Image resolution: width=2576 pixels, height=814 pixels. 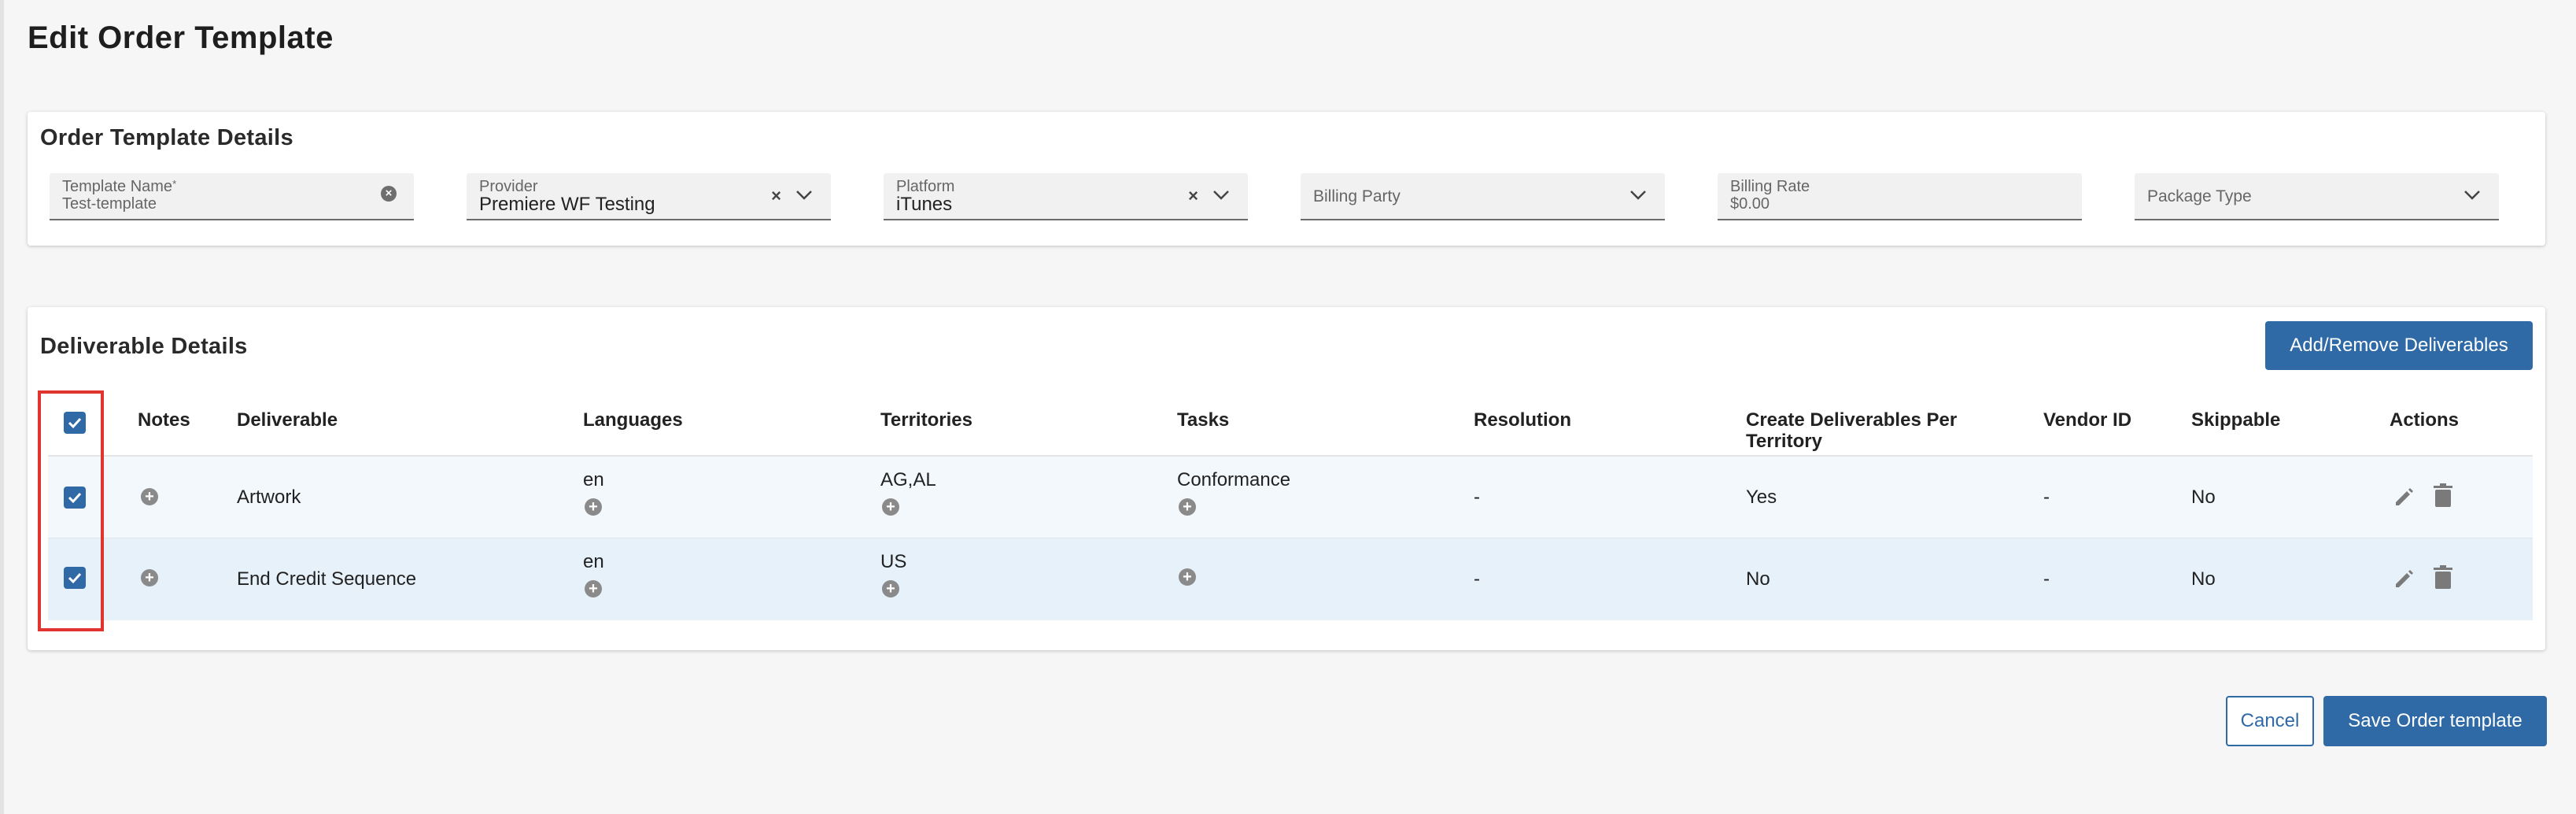 What do you see at coordinates (2236, 420) in the screenshot?
I see `col-skippable: Skippable` at bounding box center [2236, 420].